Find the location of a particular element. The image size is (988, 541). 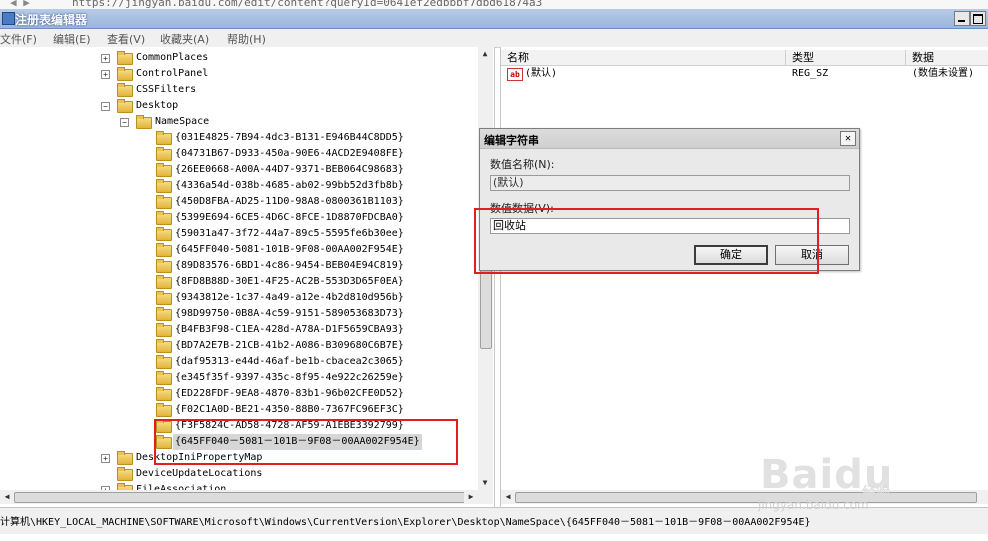

tree-item-label: DesktopIniPropertyMap is located at coordinates (199, 457).